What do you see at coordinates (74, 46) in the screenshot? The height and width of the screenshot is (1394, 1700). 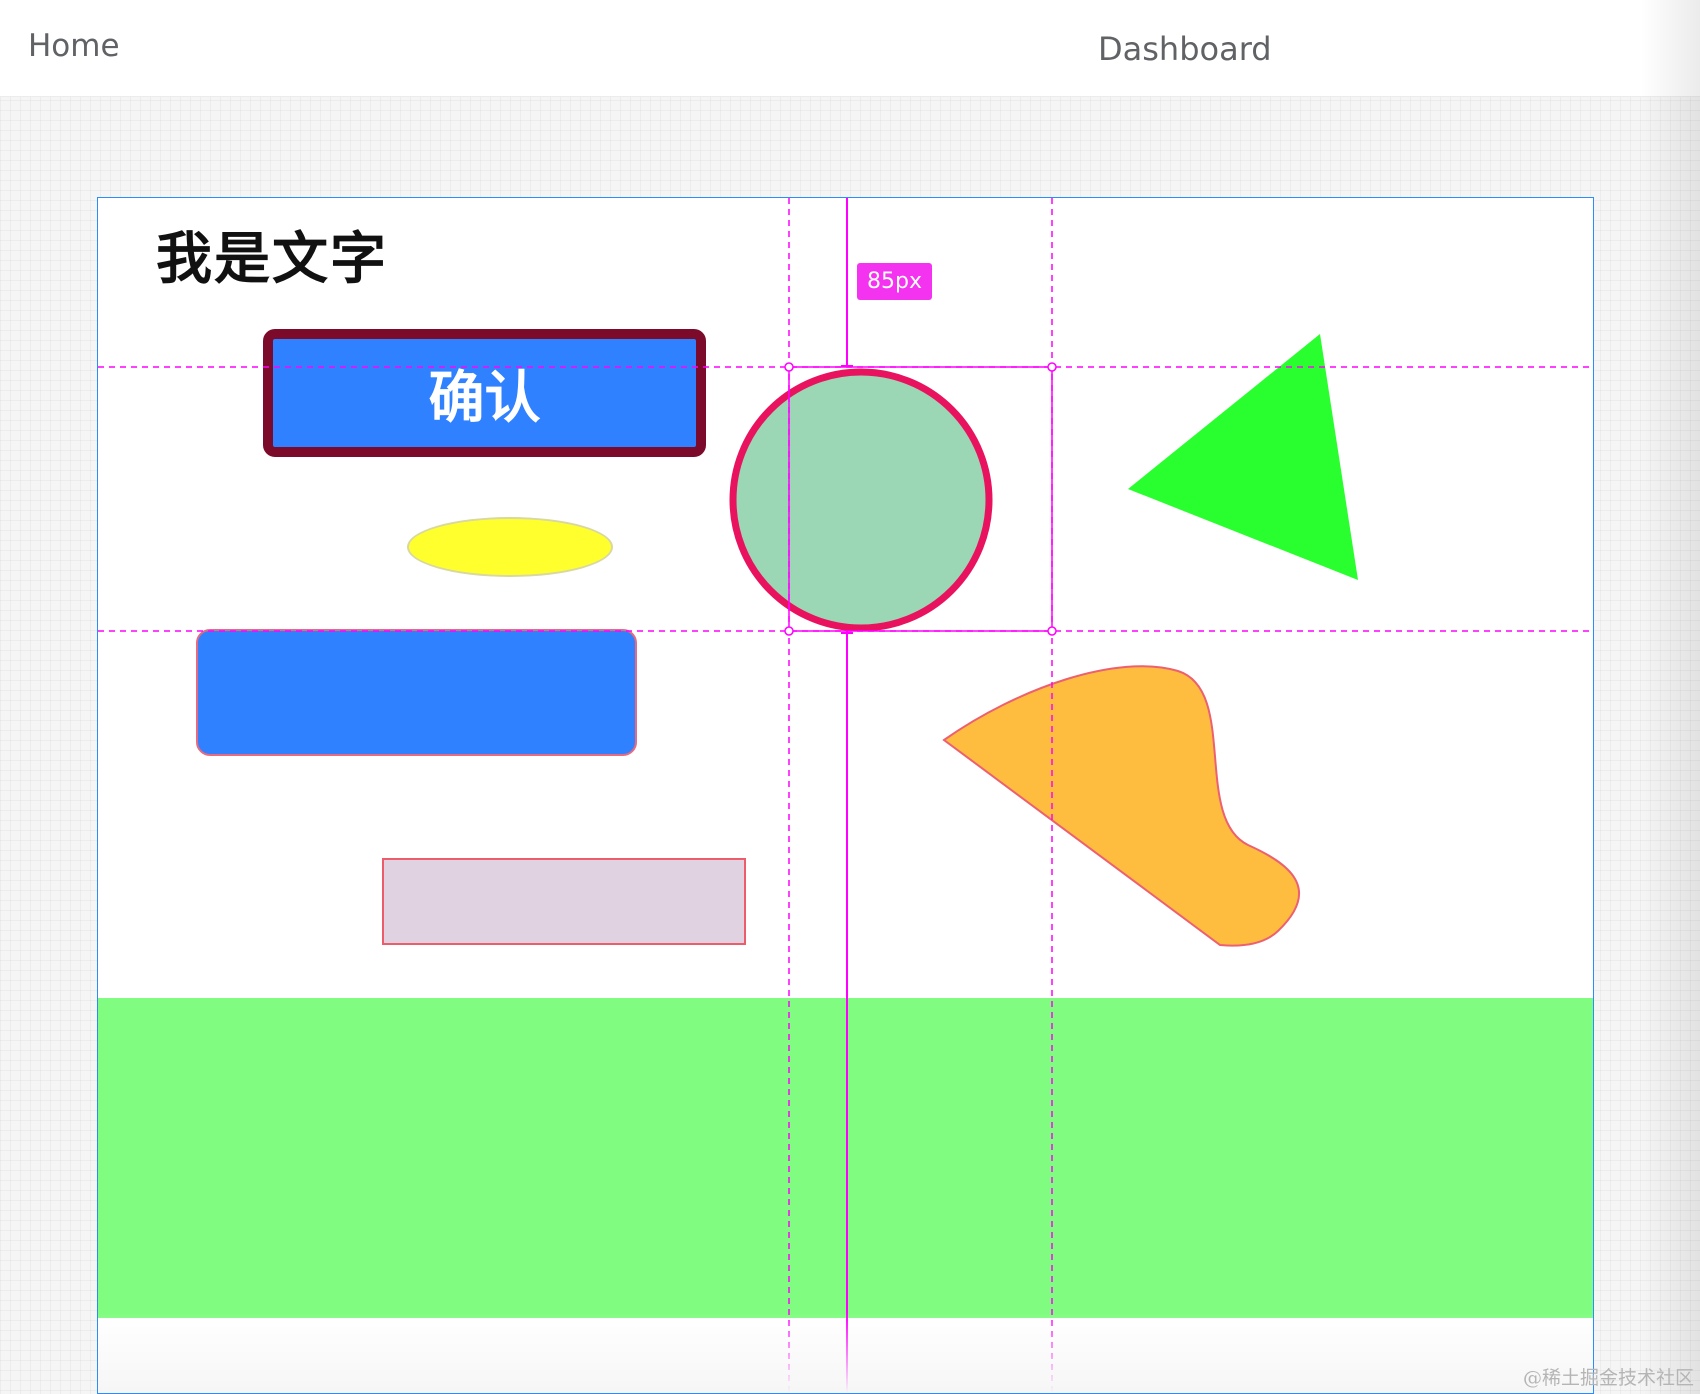 I see `nav-home-link: Home` at bounding box center [74, 46].